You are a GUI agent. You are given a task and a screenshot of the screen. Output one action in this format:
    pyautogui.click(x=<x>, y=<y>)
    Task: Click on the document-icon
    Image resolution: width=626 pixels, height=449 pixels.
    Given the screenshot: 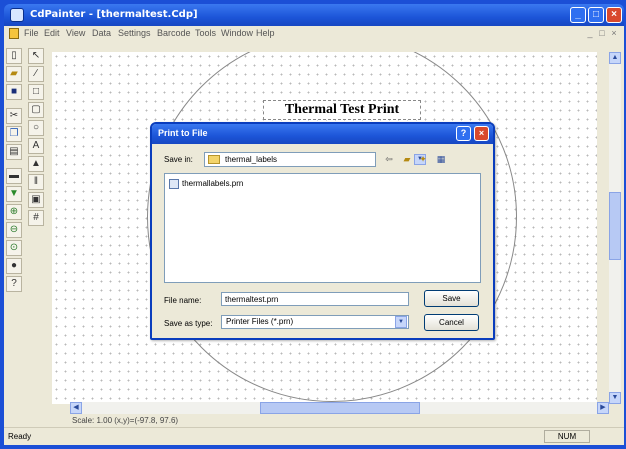 What is the action you would take?
    pyautogui.click(x=14, y=33)
    